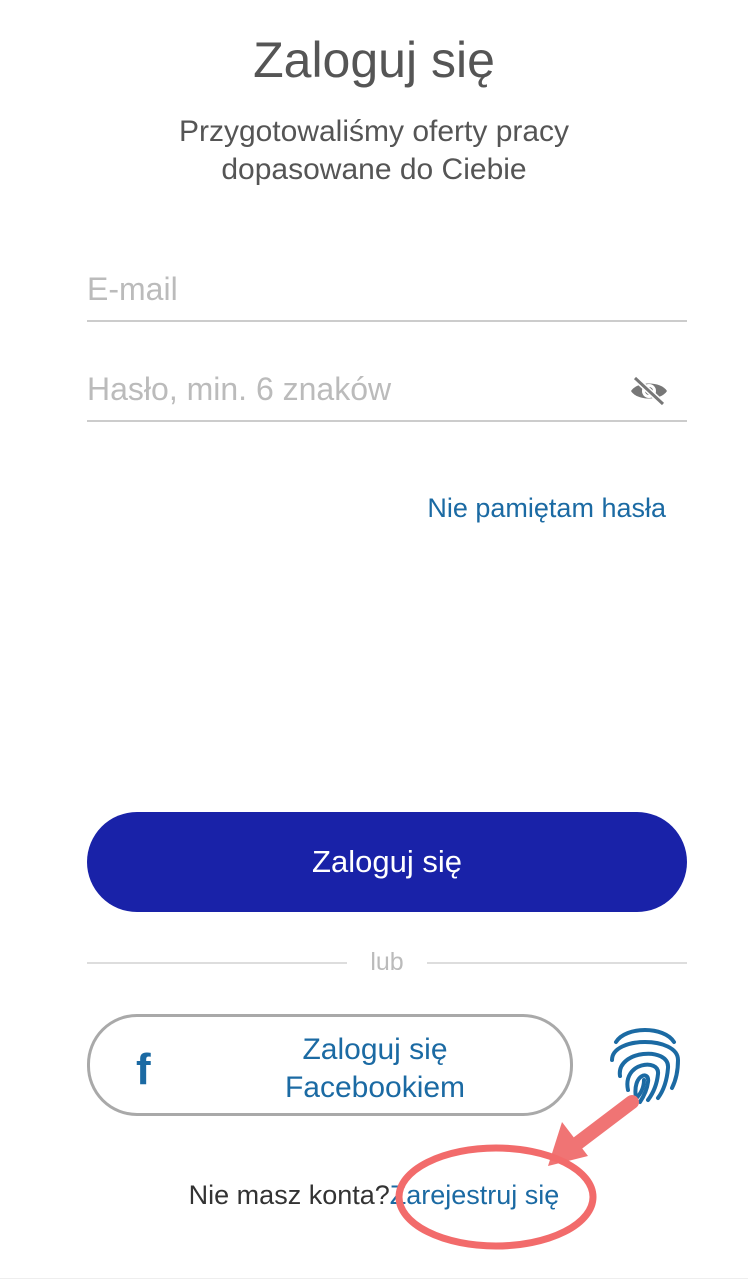 The width and height of the screenshot is (748, 1286). Describe the element at coordinates (475, 1195) in the screenshot. I see `register-link: Zarejestruj się` at that location.